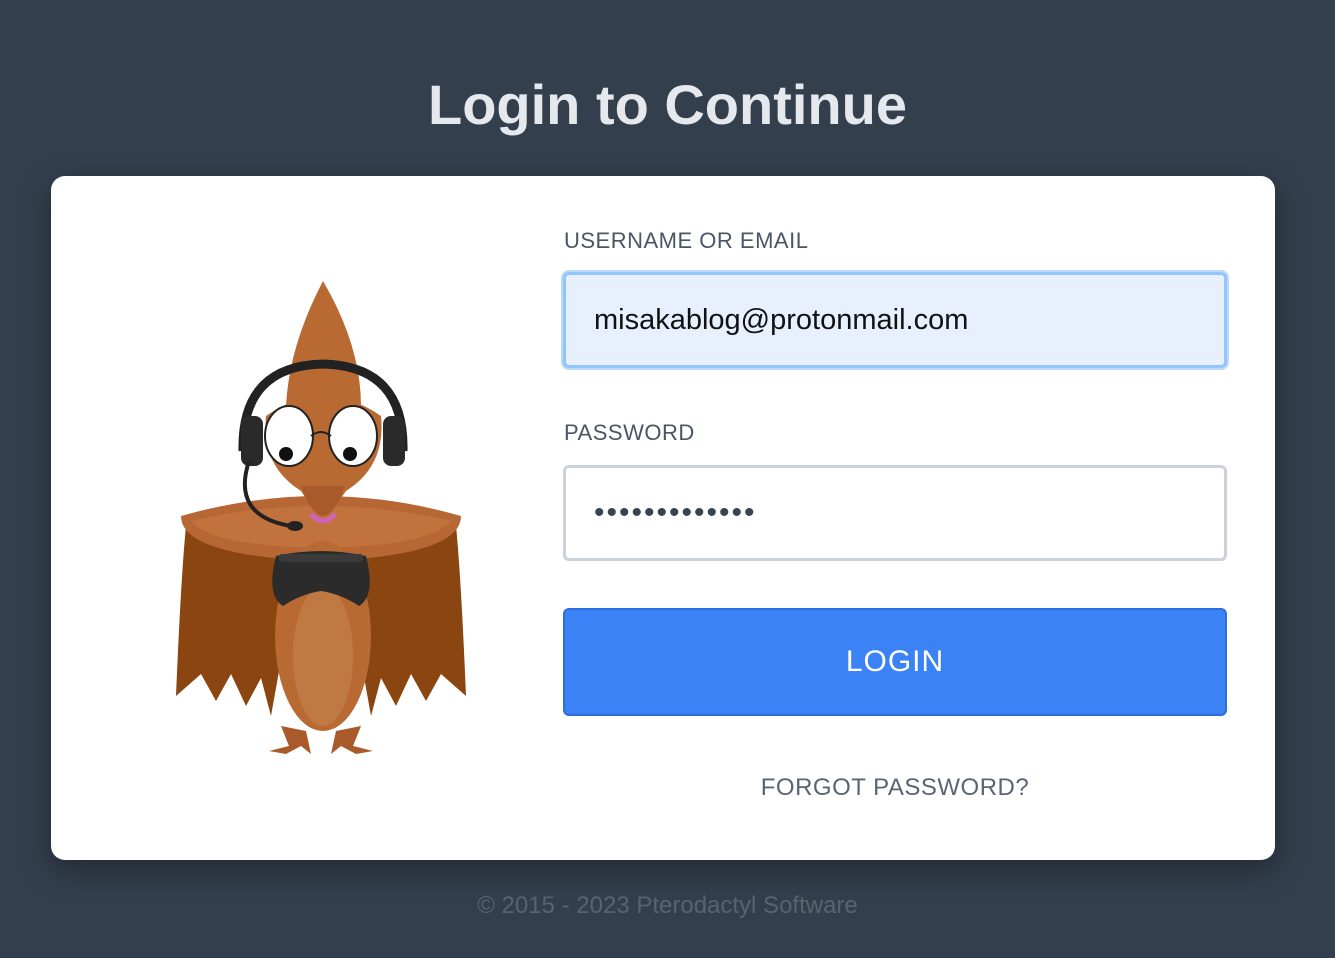 The image size is (1335, 958). What do you see at coordinates (895, 788) in the screenshot?
I see `forgot-password-link: FORGOT PASSWORD?` at bounding box center [895, 788].